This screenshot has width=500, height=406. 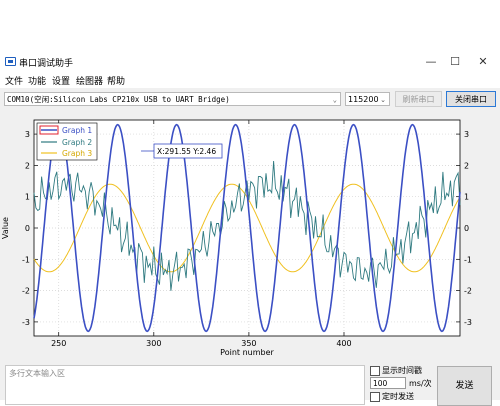 What do you see at coordinates (343, 343) in the screenshot?
I see `x-tick-label: 400` at bounding box center [343, 343].